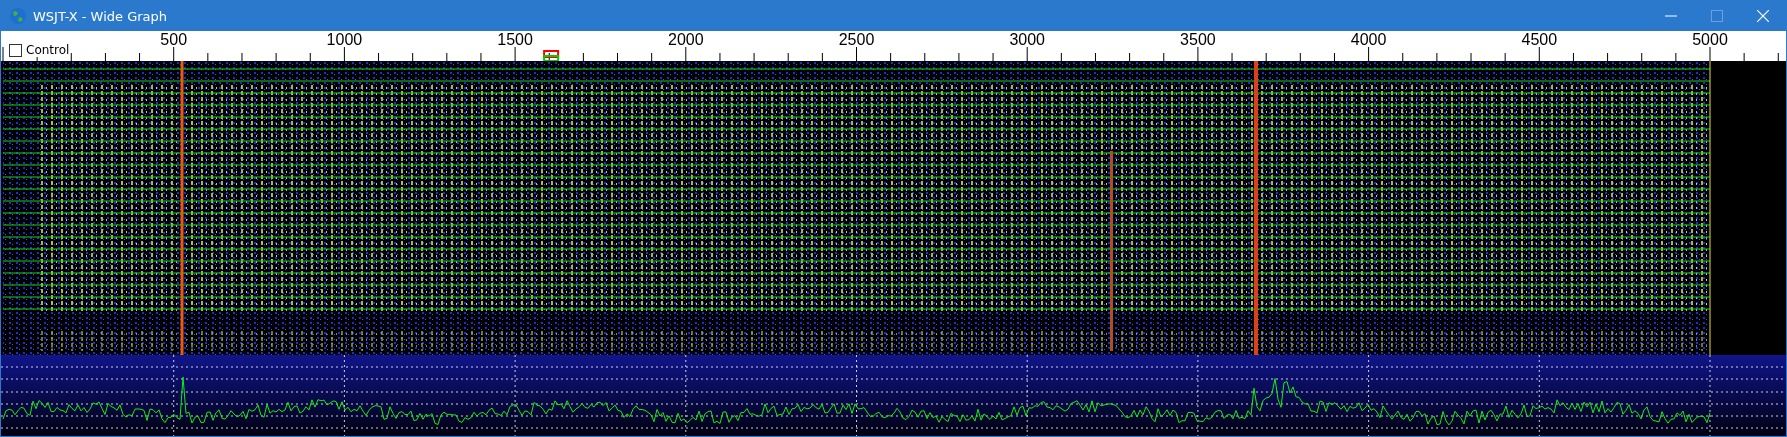  What do you see at coordinates (856, 39) in the screenshot?
I see `frequency-label: 2500` at bounding box center [856, 39].